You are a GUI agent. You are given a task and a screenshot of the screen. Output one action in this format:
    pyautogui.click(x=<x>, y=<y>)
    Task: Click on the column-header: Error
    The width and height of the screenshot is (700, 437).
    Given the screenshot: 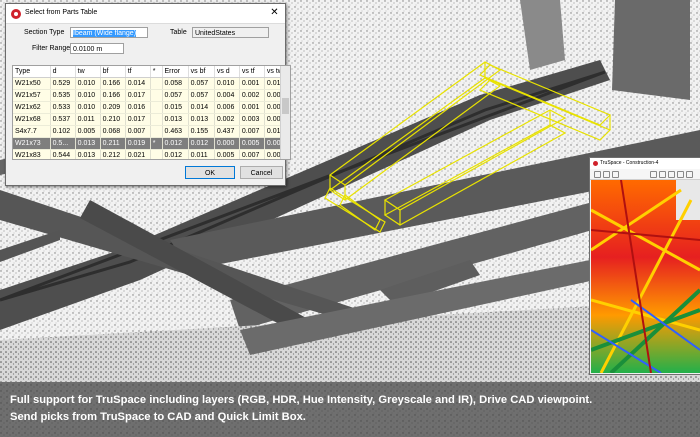 What is the action you would take?
    pyautogui.click(x=175, y=72)
    